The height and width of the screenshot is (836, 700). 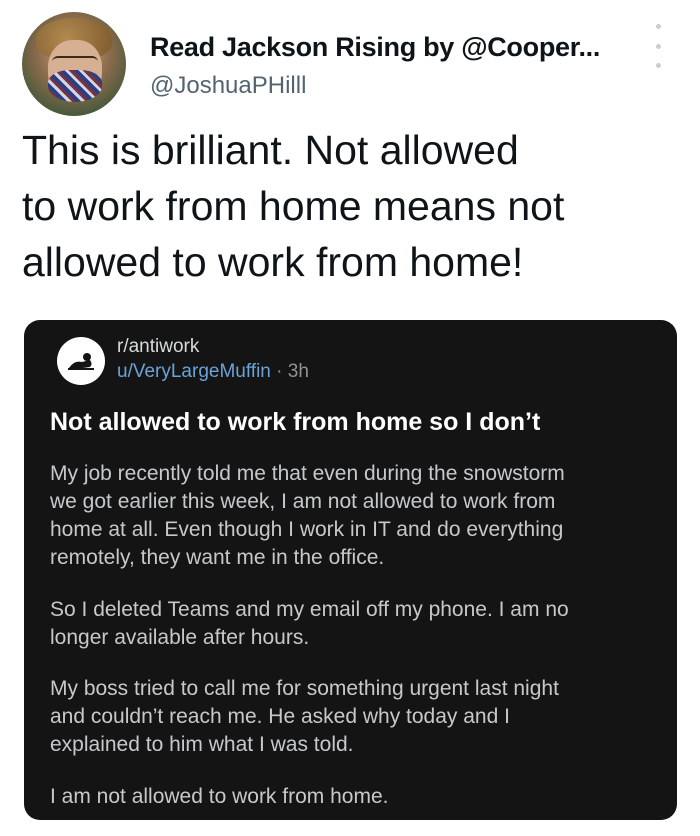 What do you see at coordinates (219, 796) in the screenshot?
I see `paragraph-line: I am not allowed to work from home.` at bounding box center [219, 796].